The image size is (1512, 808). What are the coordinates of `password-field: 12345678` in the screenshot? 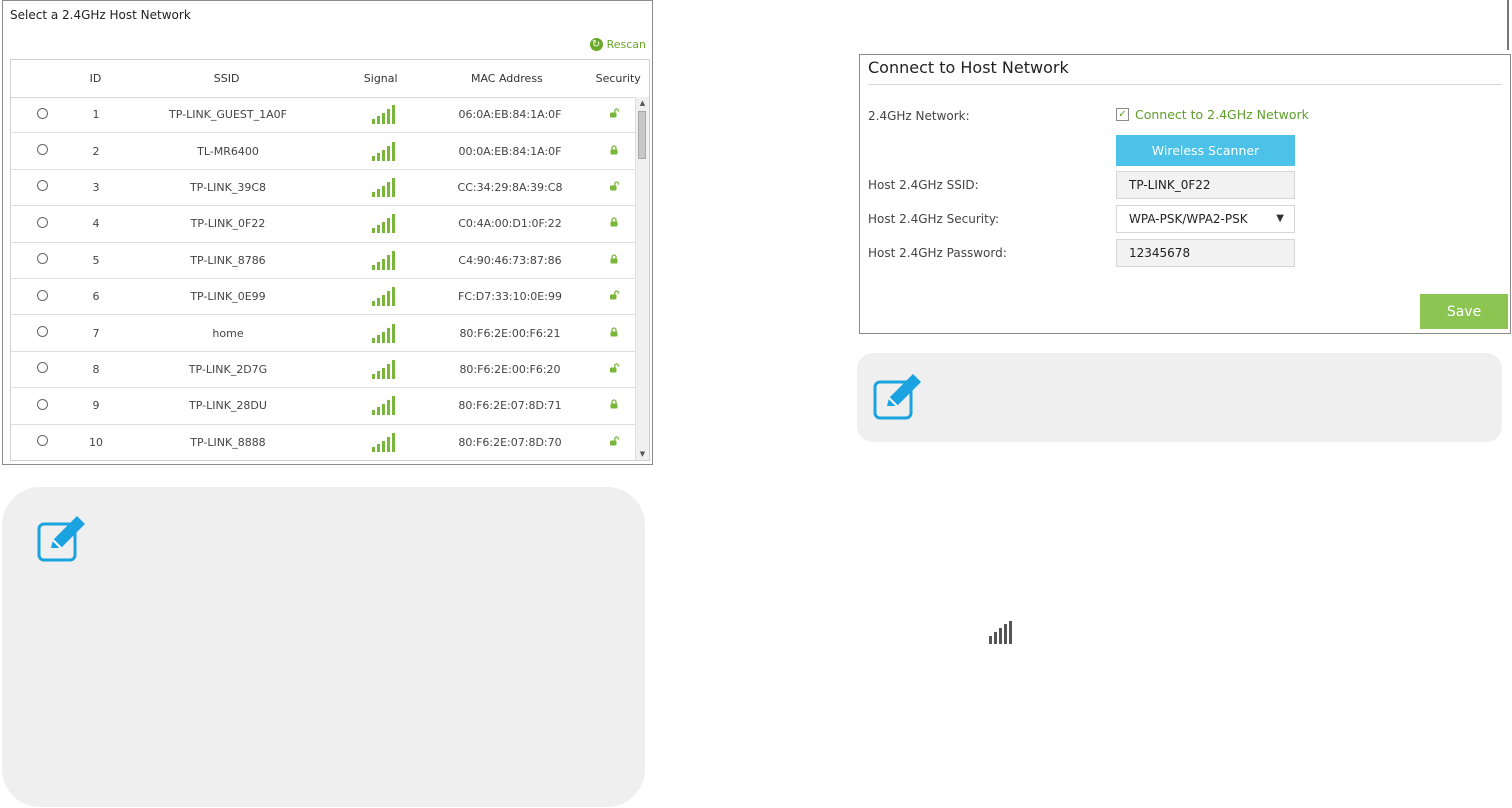 It's located at (1205, 253).